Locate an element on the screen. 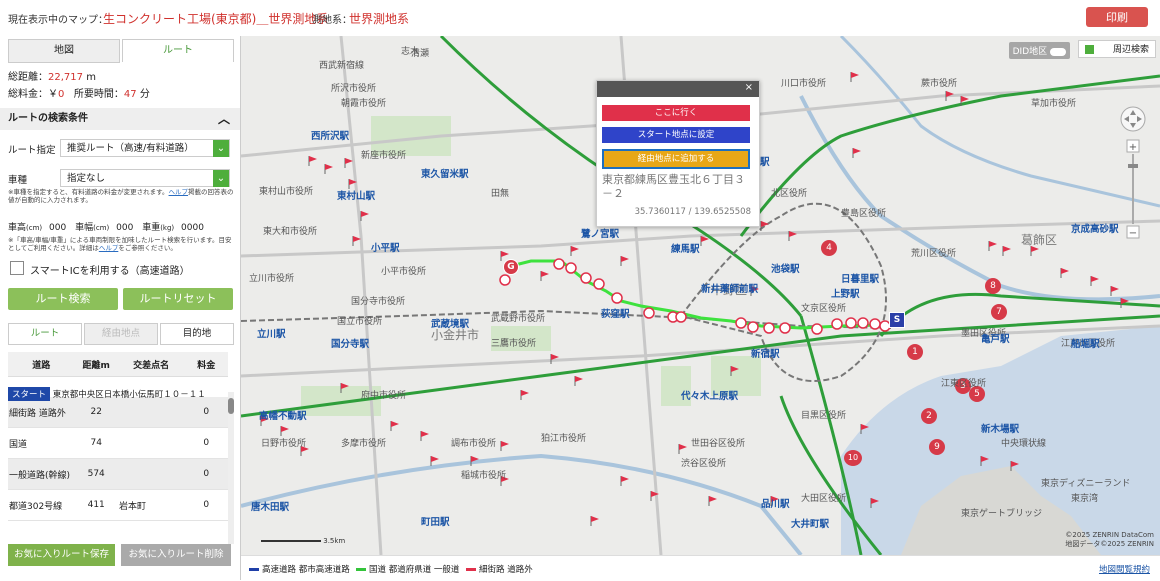 This screenshot has width=1160, height=581. nearby-search-icon is located at coordinates (1089, 49).